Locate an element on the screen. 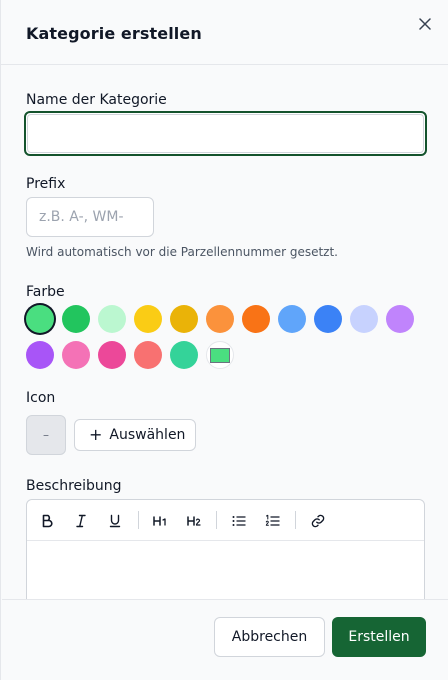  italic-button is located at coordinates (81, 521).